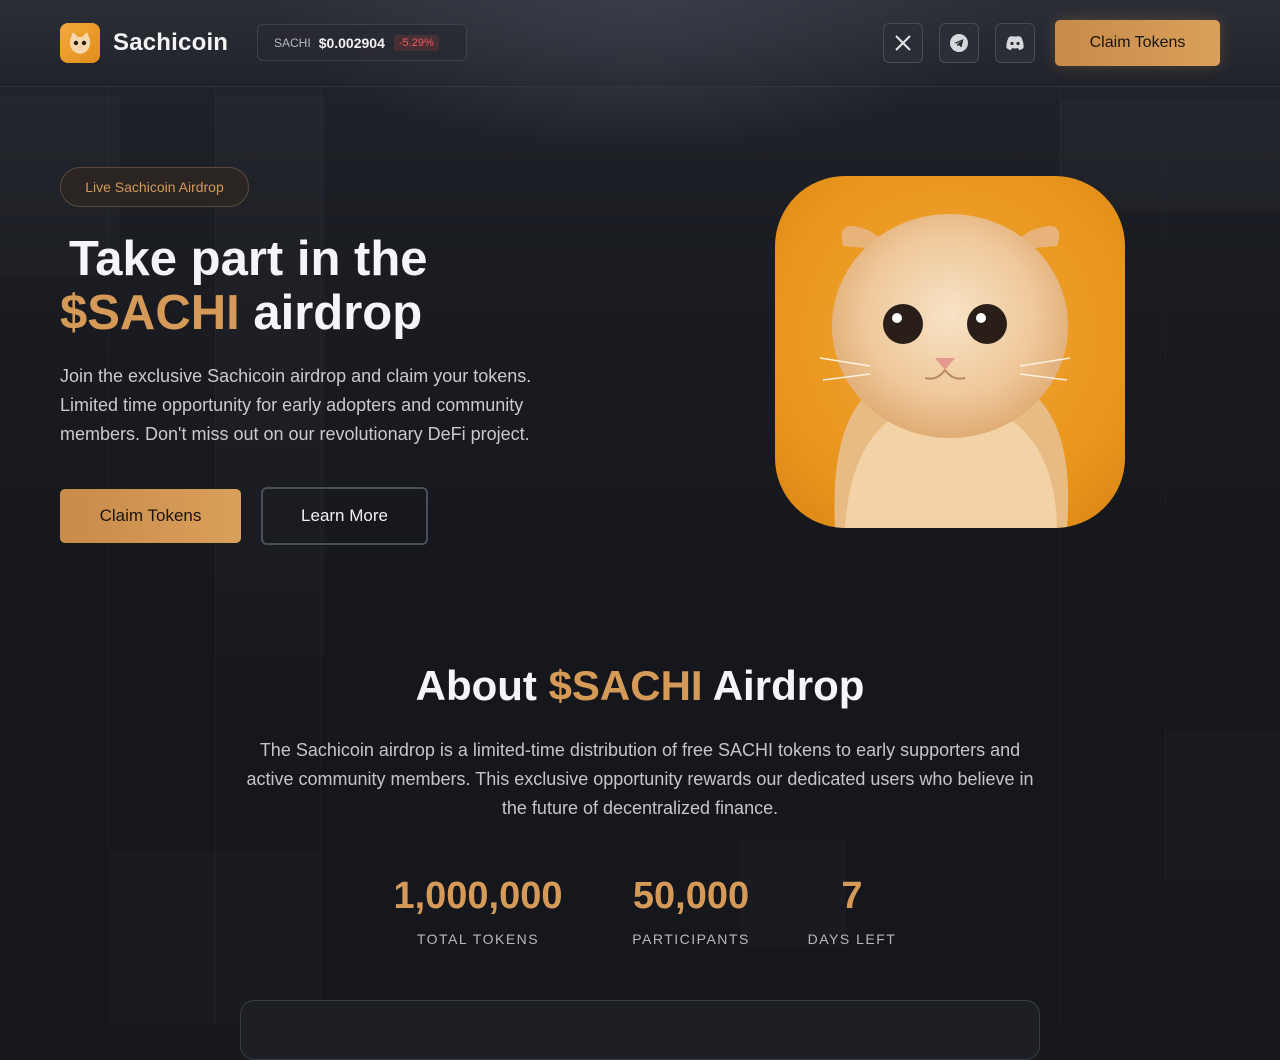 The width and height of the screenshot is (1280, 1060). Describe the element at coordinates (482, 685) in the screenshot. I see `about-title-prefix: About` at that location.